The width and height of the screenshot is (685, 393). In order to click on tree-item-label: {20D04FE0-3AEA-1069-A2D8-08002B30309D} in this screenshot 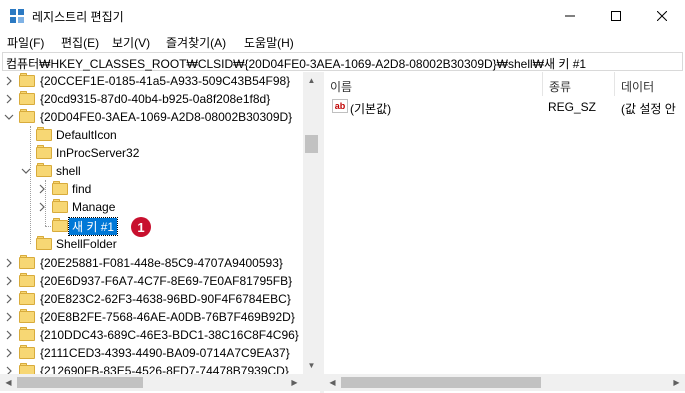, I will do `click(166, 117)`.